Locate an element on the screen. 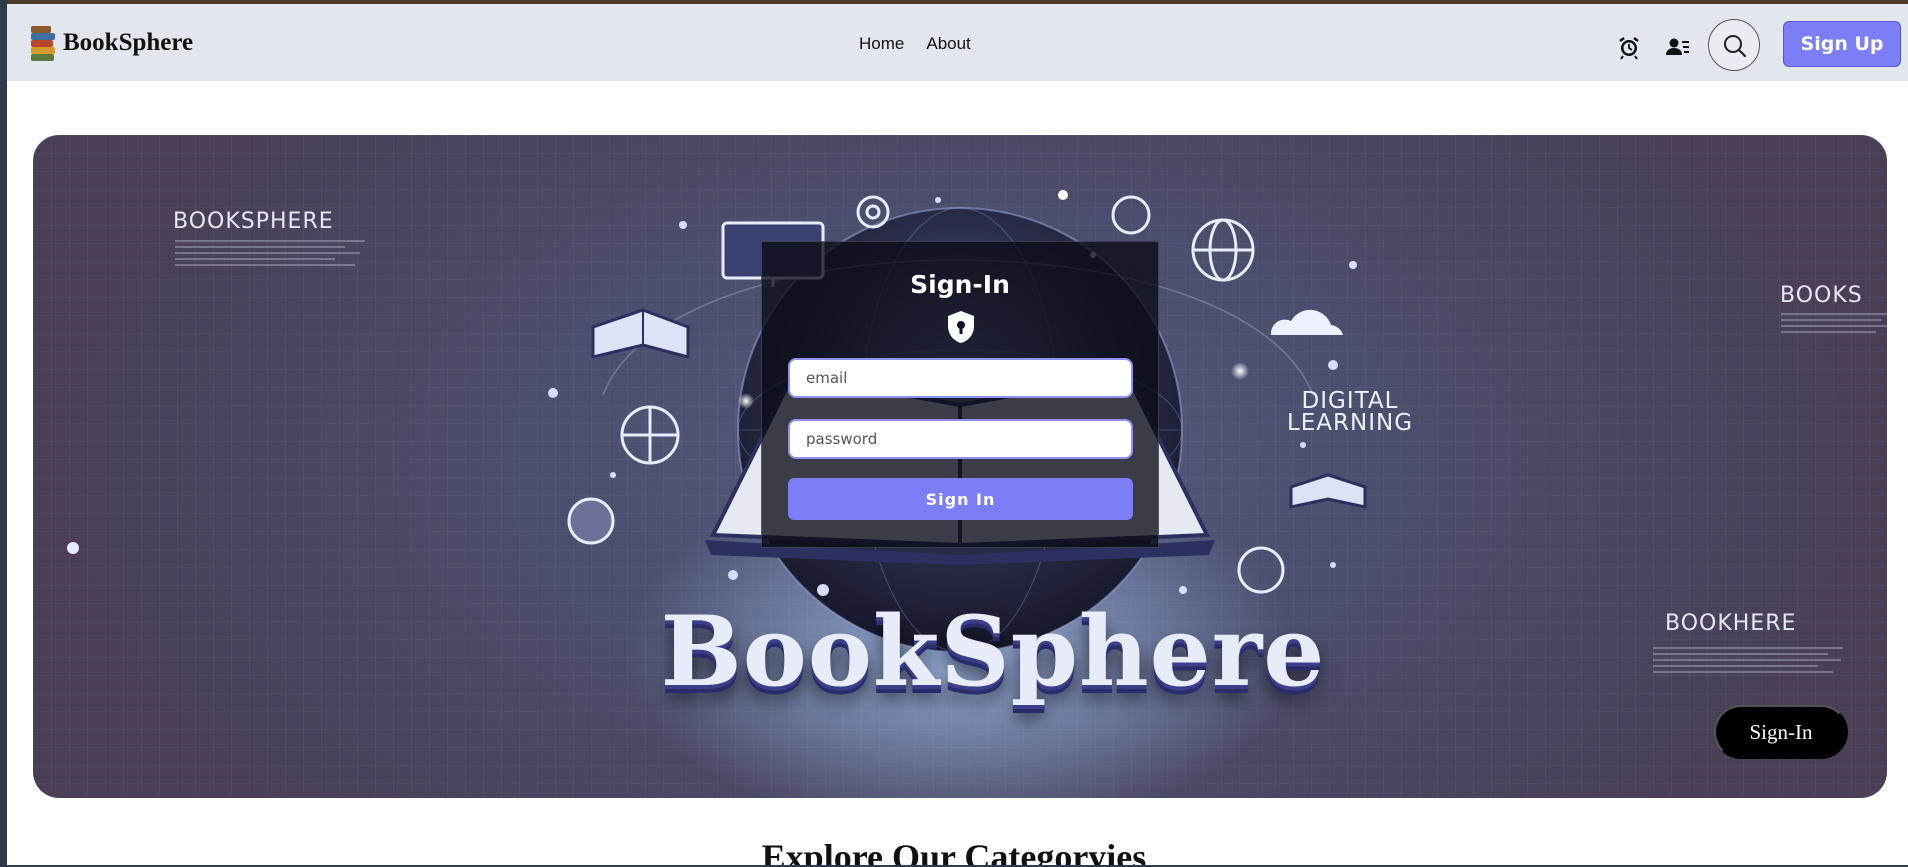 This screenshot has height=867, width=1908. digital-learning-line2: LEARNING is located at coordinates (1350, 423).